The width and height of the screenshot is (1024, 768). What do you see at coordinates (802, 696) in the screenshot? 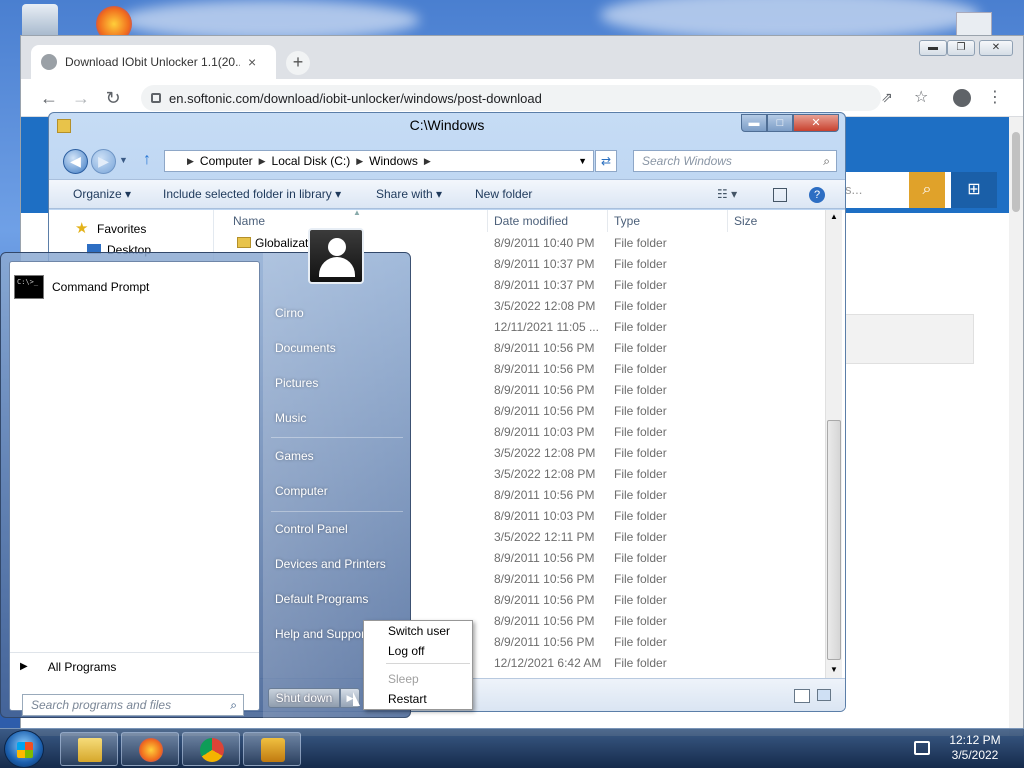
I see `details-view-icon` at bounding box center [802, 696].